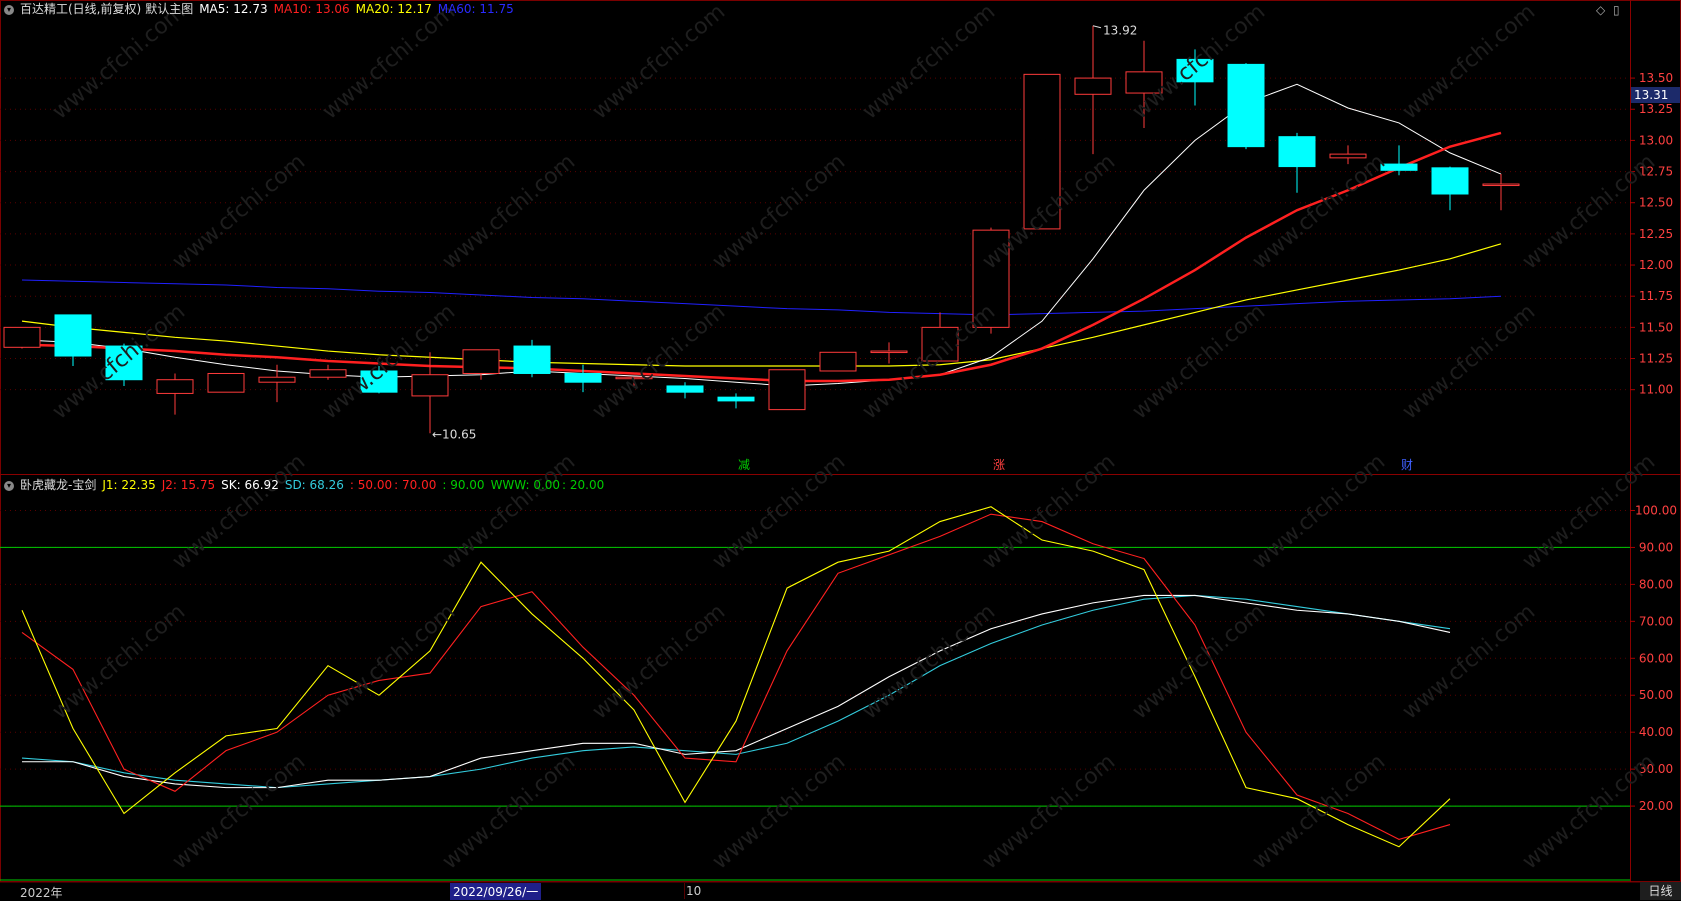 The width and height of the screenshot is (1681, 901). I want to click on ma10-label: MA10: 13.06, so click(311, 9).